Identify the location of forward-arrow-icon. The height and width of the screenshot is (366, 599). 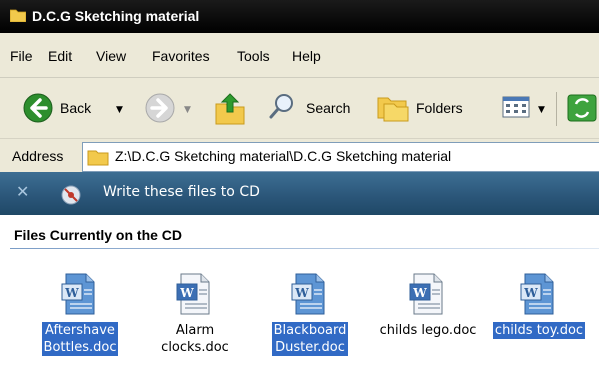
(160, 108).